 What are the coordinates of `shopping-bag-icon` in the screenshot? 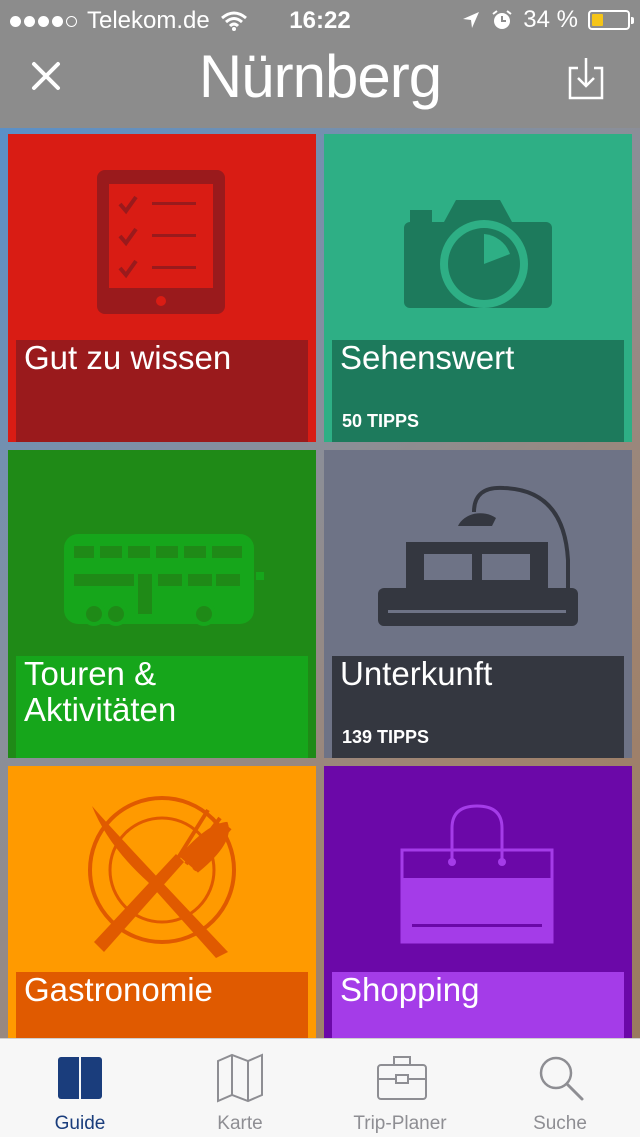 It's located at (477, 874).